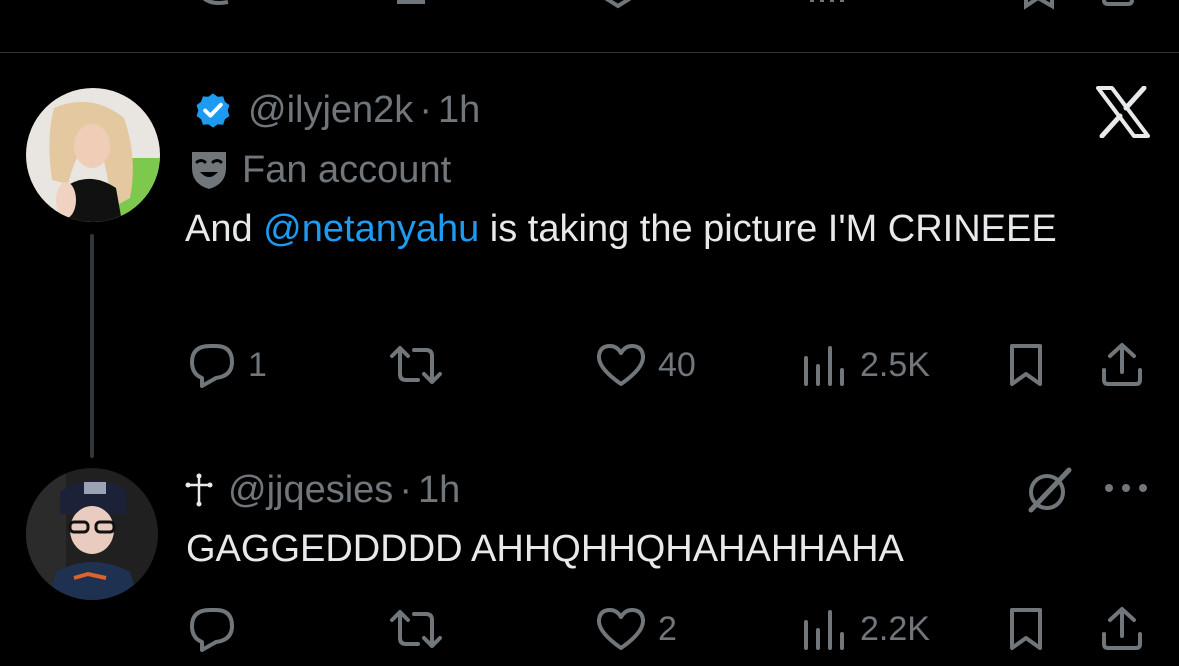 This screenshot has height=666, width=1179. What do you see at coordinates (209, 170) in the screenshot?
I see `theater-mask-icon` at bounding box center [209, 170].